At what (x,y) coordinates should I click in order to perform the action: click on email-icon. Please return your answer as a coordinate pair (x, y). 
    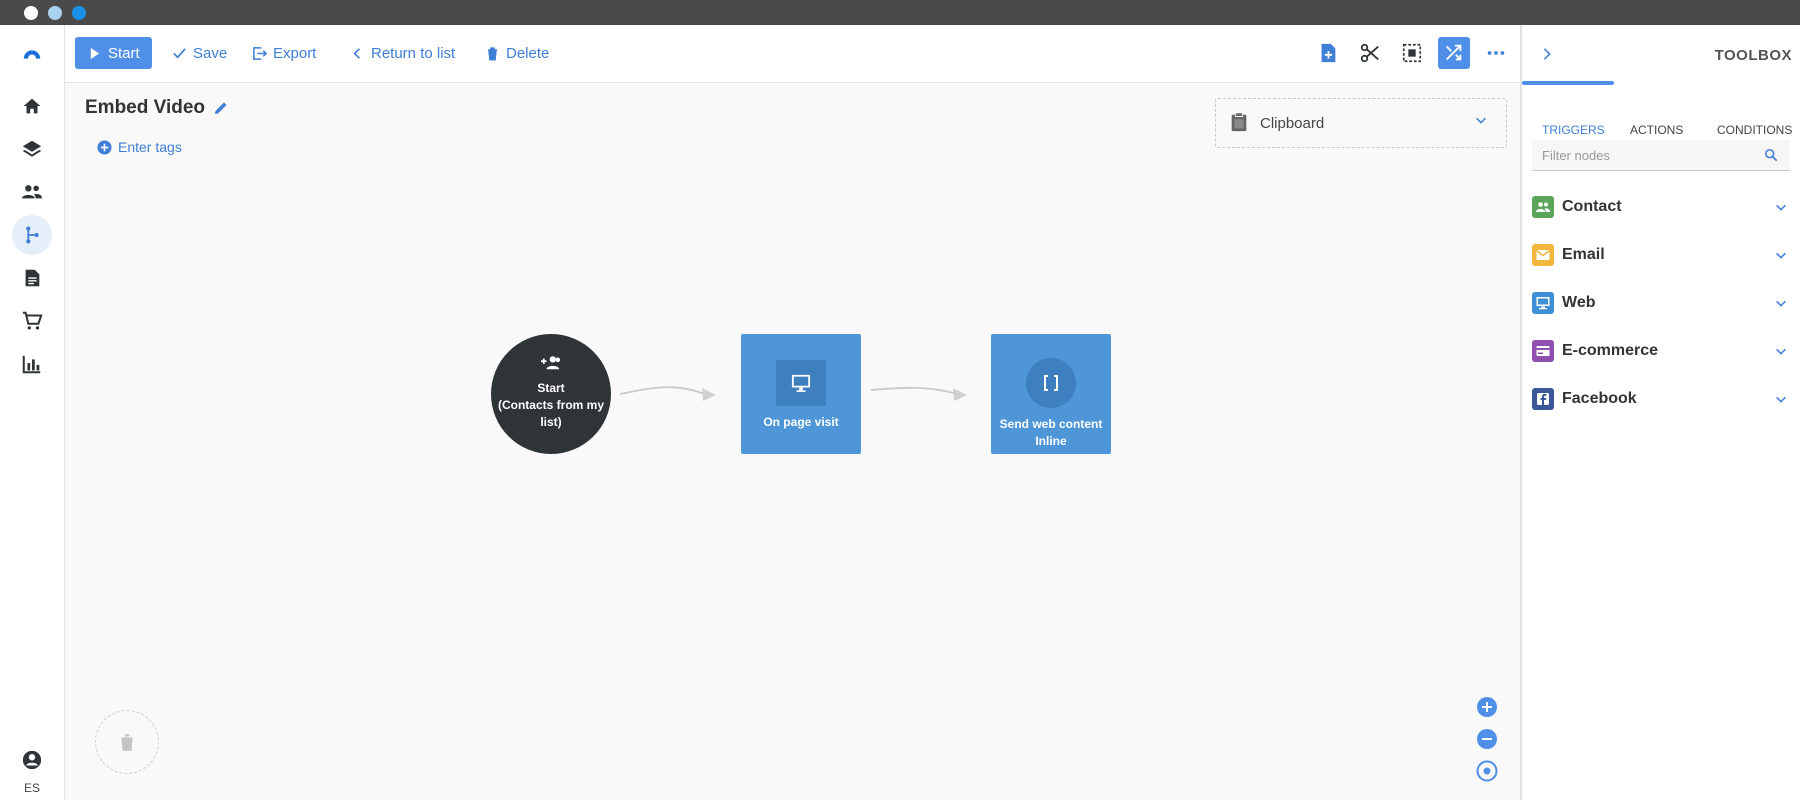
    Looking at the image, I should click on (1543, 255).